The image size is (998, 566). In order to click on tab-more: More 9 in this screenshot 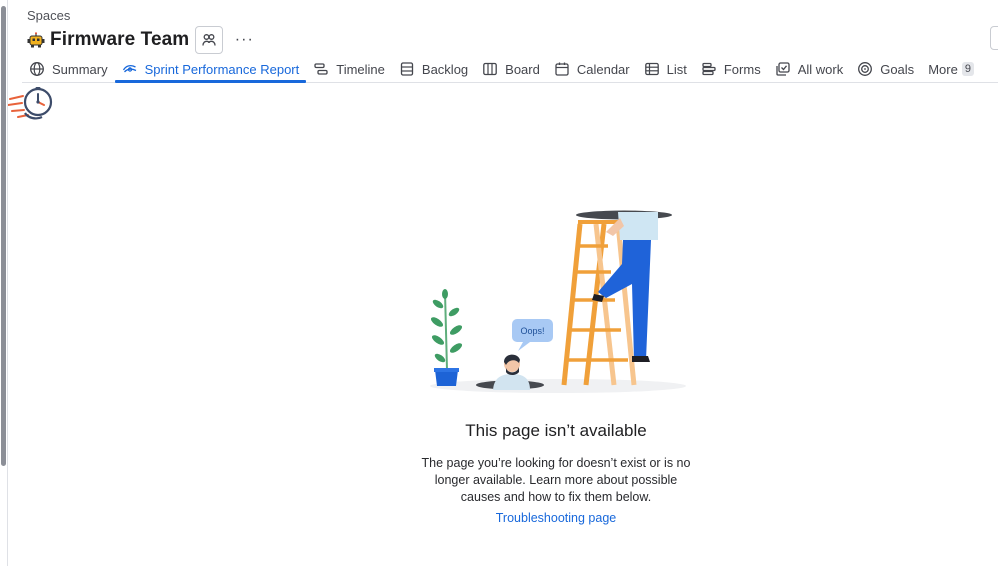, I will do `click(951, 69)`.